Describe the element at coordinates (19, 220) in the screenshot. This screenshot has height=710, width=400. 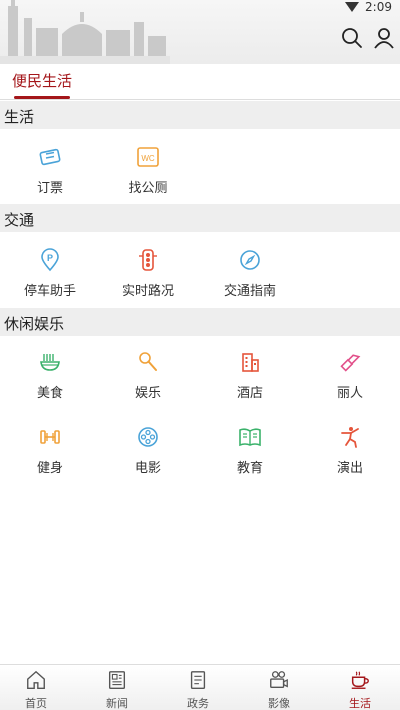
I see `section-title: 交通` at that location.